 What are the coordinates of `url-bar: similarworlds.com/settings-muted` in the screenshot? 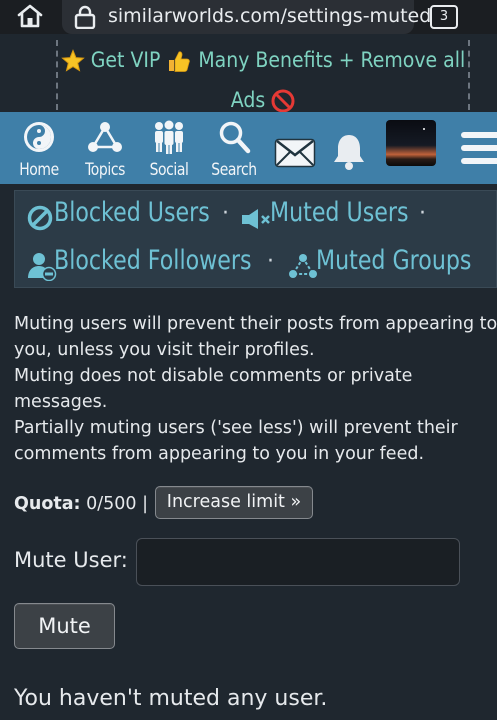 It's located at (246, 17).